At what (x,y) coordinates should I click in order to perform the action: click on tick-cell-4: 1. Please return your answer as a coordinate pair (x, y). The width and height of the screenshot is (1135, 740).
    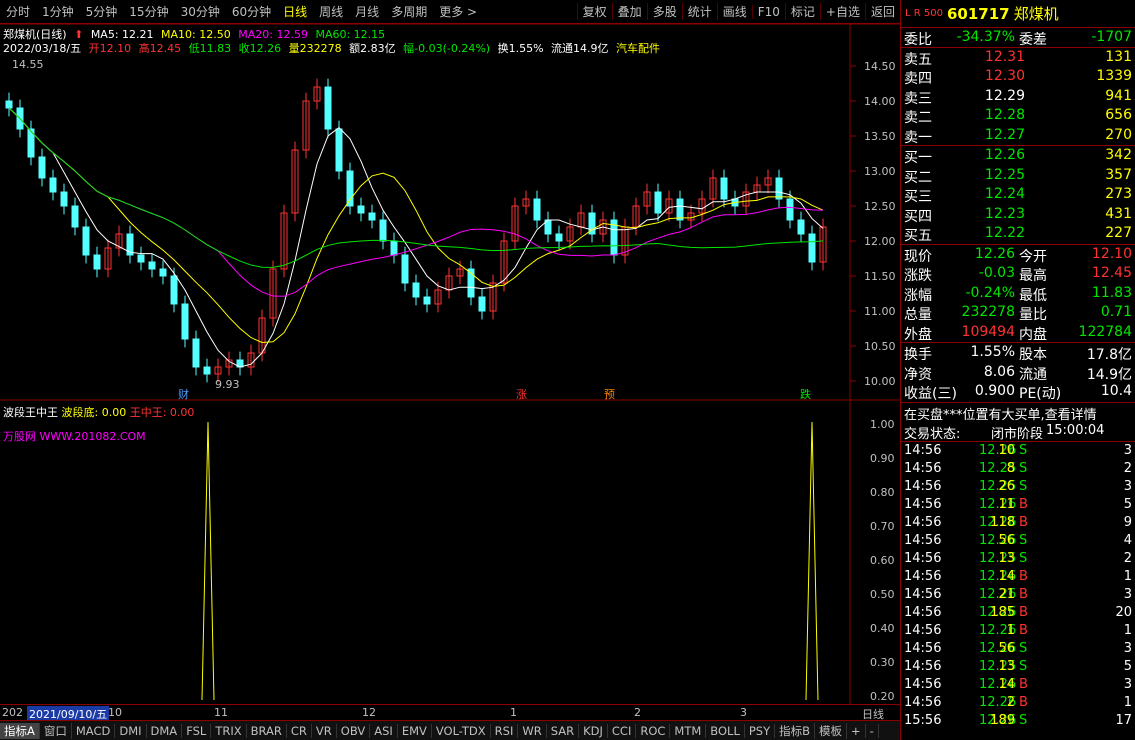
    Looking at the image, I should click on (1127, 576).